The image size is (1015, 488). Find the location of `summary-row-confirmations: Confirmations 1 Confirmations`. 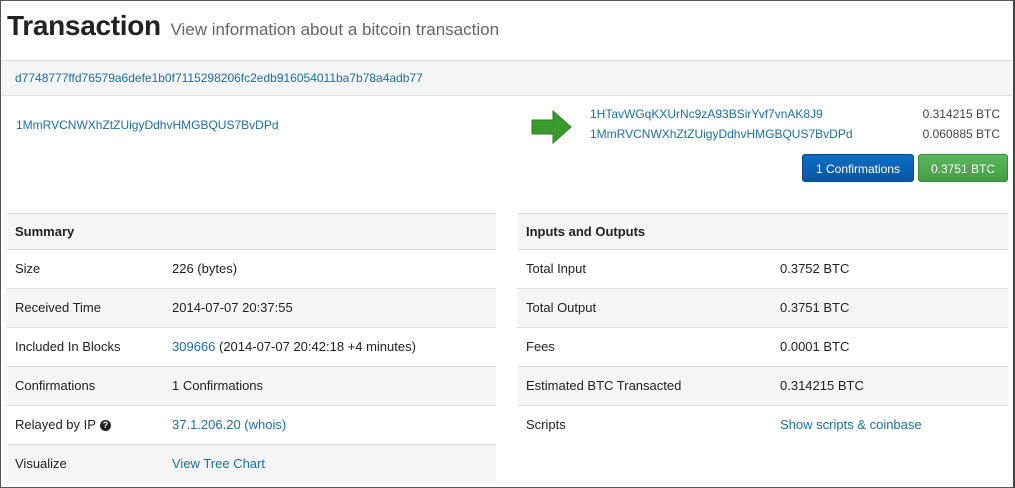

summary-row-confirmations: Confirmations 1 Confirmations is located at coordinates (251, 386).